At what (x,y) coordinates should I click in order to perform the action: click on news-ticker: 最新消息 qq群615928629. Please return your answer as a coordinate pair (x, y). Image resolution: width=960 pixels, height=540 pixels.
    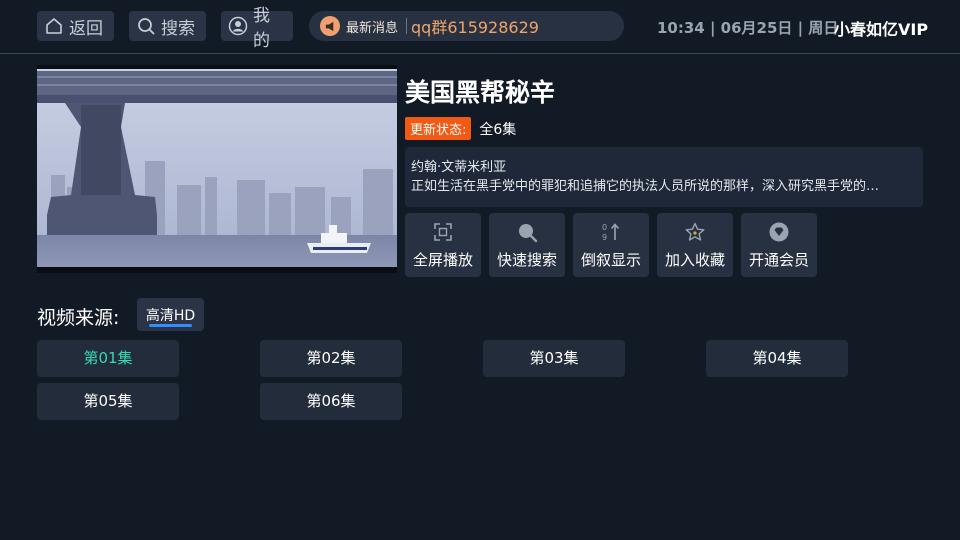
    Looking at the image, I should click on (466, 26).